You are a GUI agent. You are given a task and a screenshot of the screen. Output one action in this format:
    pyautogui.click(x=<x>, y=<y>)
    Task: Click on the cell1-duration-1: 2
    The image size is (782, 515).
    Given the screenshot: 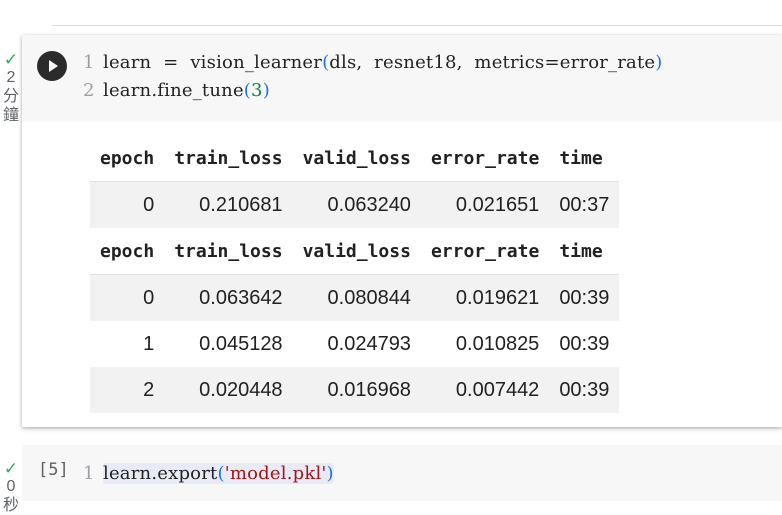 What is the action you would take?
    pyautogui.click(x=11, y=77)
    